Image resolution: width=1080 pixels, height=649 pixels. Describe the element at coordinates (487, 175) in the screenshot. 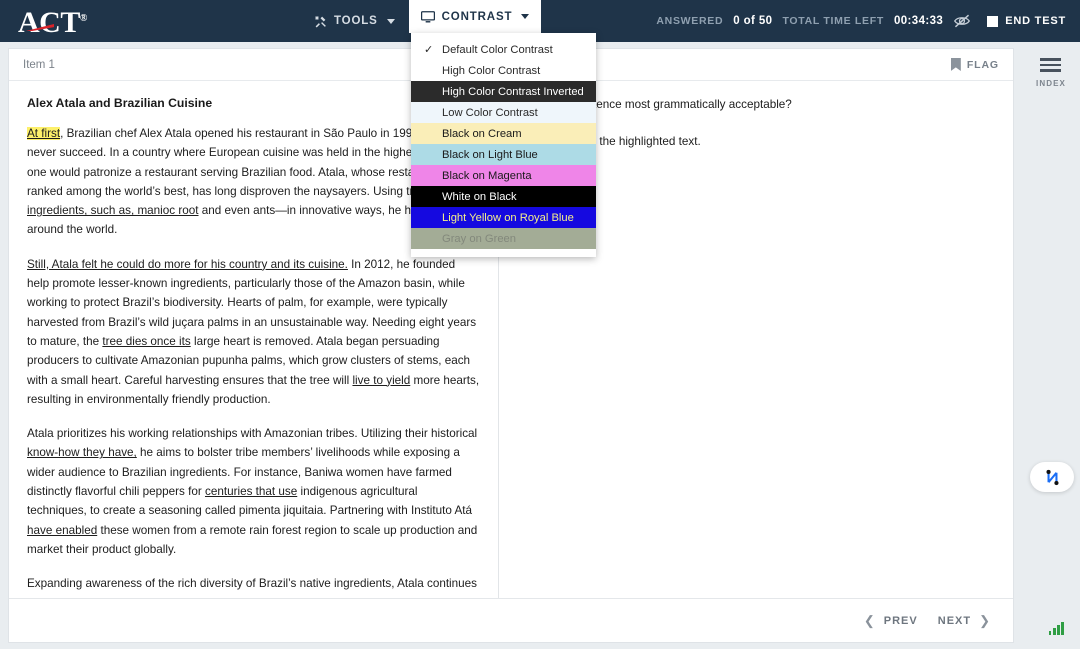

I see `contrast-option-label: Black on Magenta` at that location.